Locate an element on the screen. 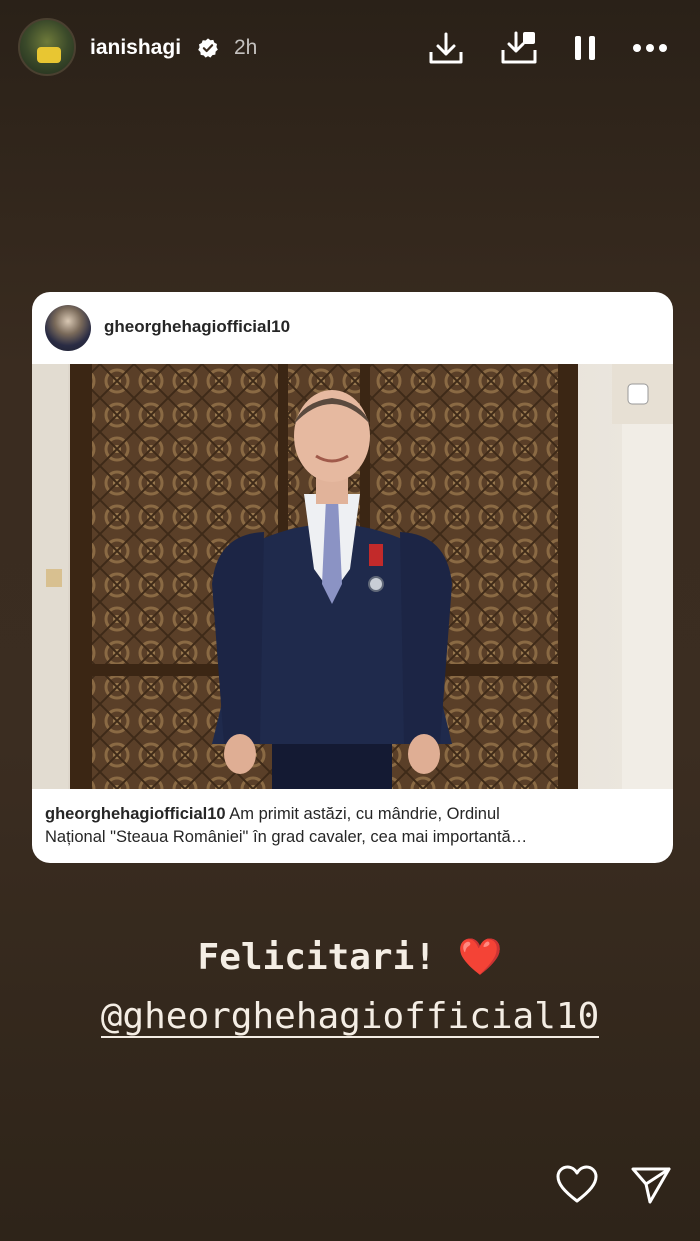  download-icon is located at coordinates (446, 48).